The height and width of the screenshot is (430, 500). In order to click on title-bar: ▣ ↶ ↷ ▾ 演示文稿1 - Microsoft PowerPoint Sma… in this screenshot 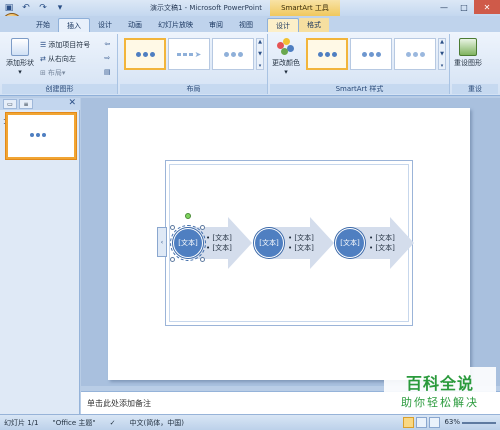, I will do `click(250, 8)`.